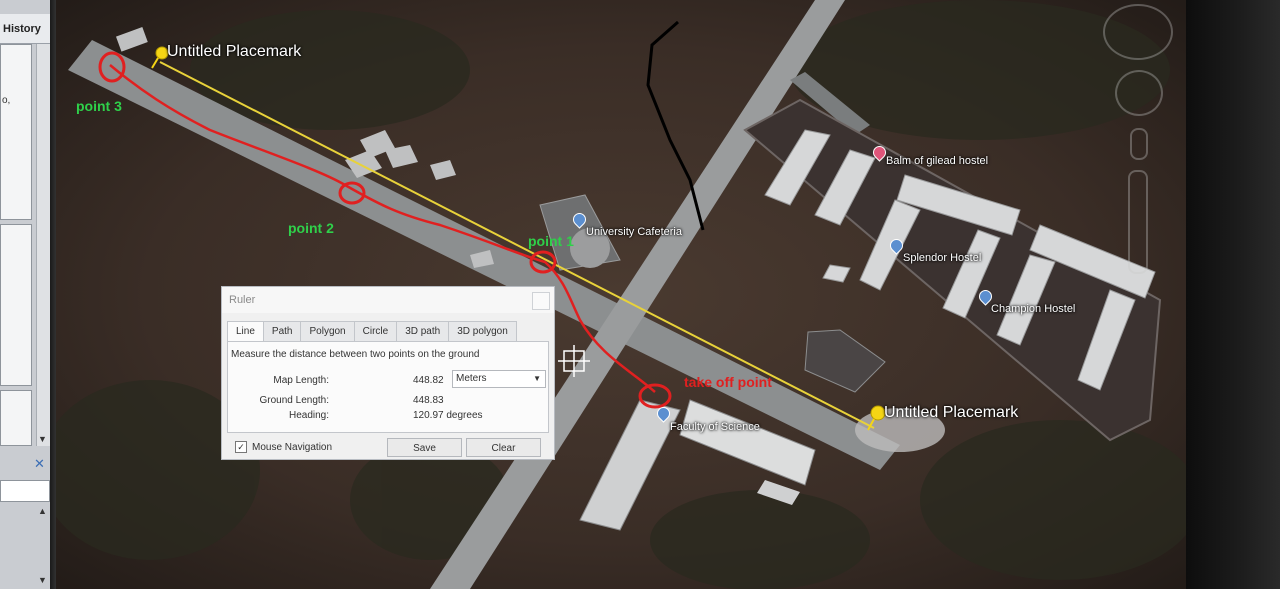 This screenshot has width=1280, height=589. I want to click on poi-balm-of-gilead: Balm of gilead hostel, so click(937, 161).